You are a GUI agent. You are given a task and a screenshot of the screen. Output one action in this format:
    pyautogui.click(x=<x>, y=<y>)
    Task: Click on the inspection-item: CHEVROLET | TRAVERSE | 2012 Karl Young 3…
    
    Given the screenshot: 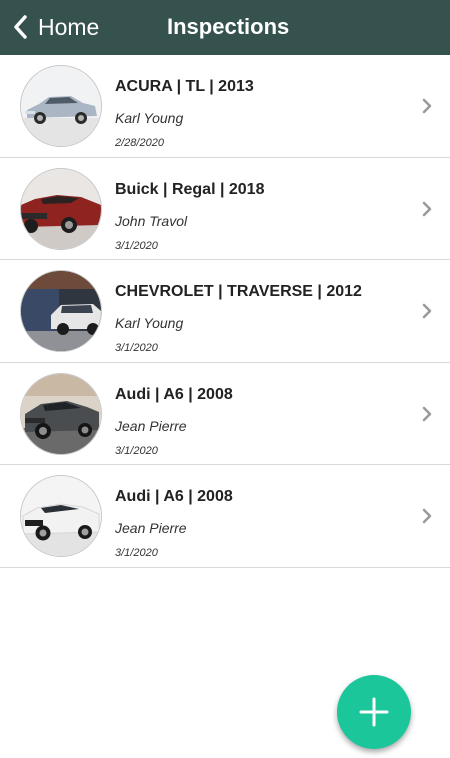 What is the action you would take?
    pyautogui.click(x=225, y=311)
    